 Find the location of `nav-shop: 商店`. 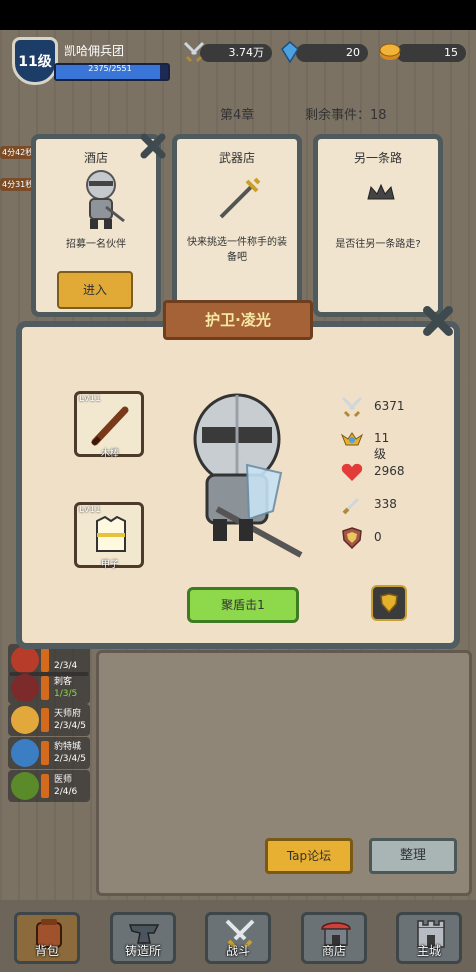

nav-shop: 商店 is located at coordinates (334, 938).